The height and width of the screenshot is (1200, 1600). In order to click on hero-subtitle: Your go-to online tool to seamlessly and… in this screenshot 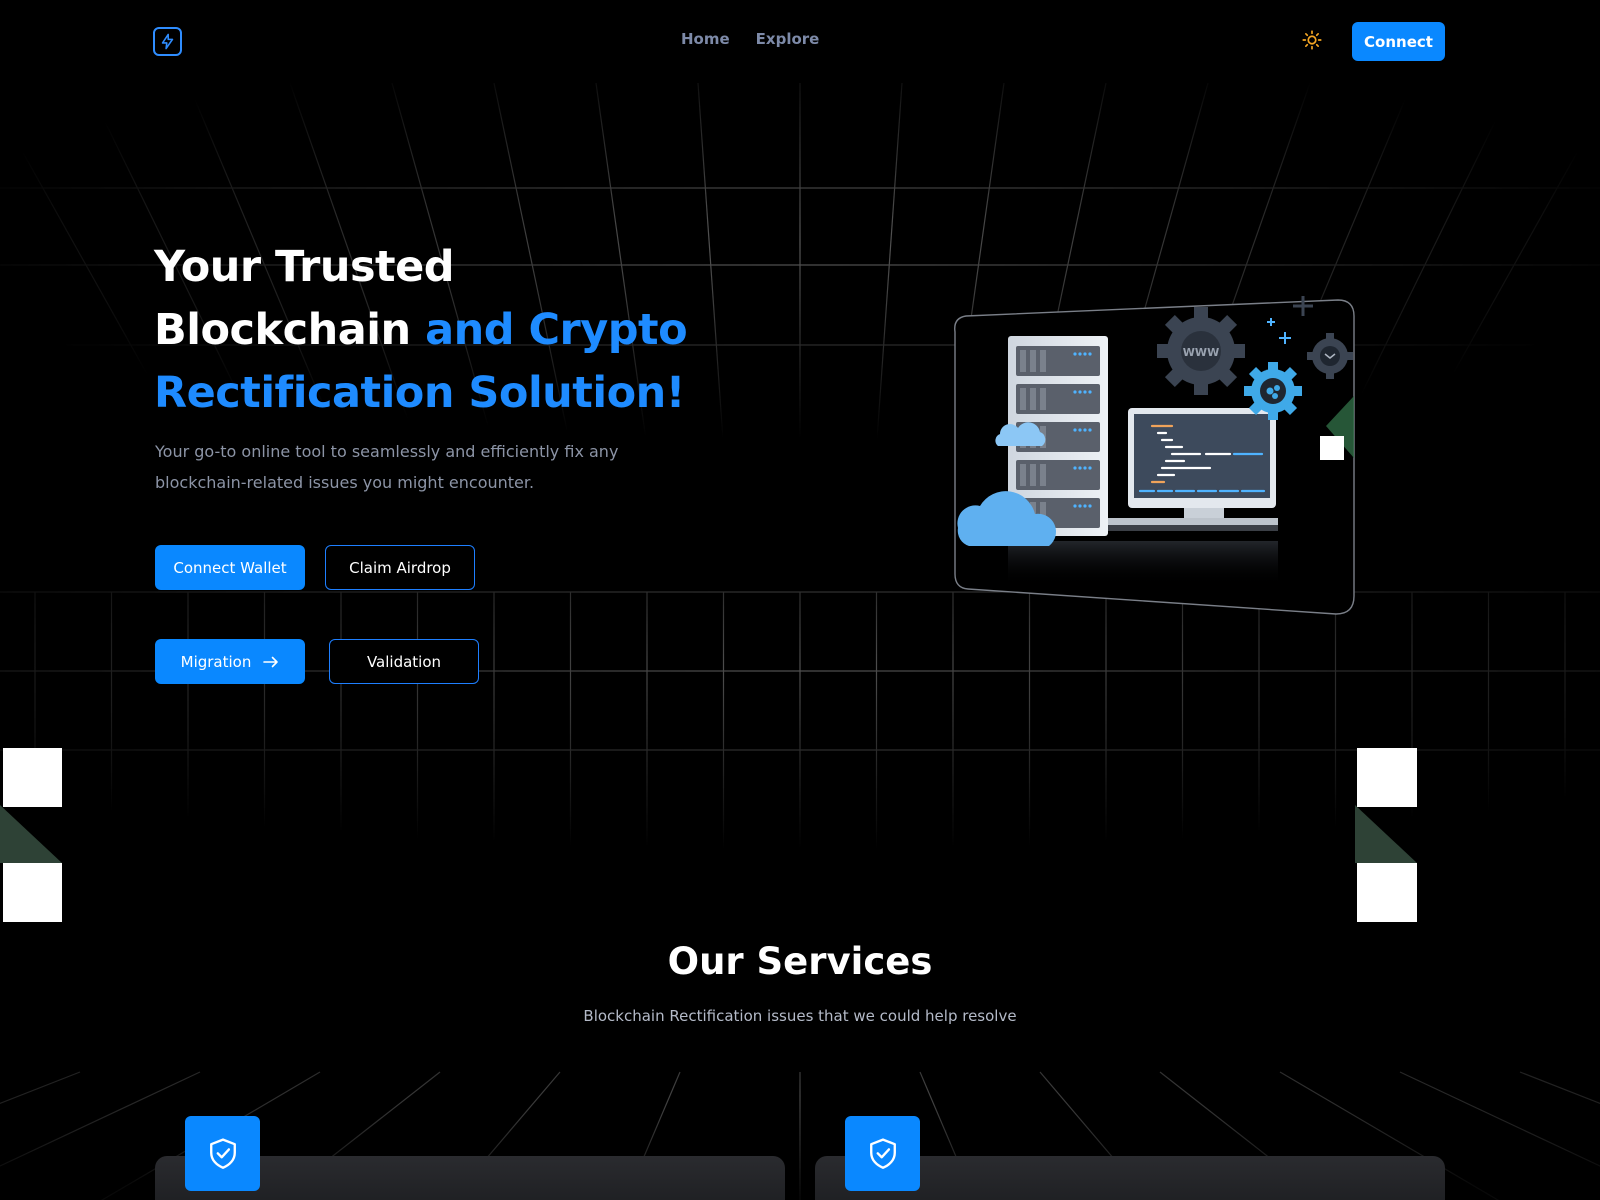, I will do `click(387, 467)`.